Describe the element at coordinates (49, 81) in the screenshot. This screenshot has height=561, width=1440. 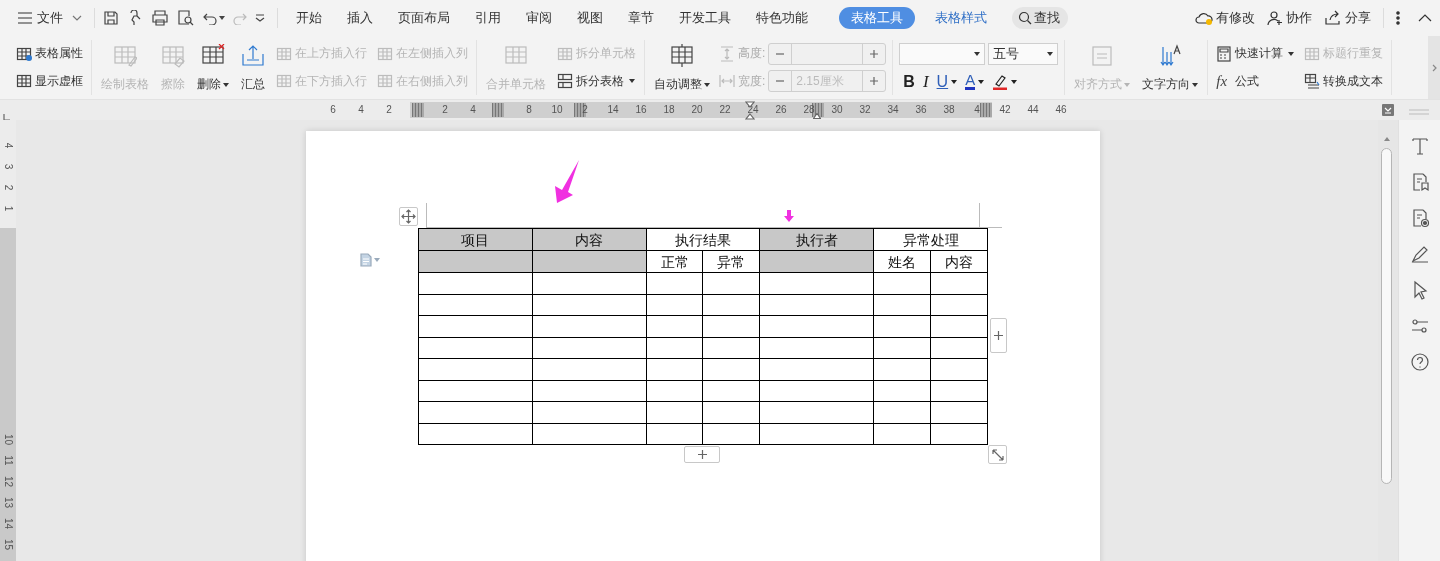
I see `ribbon-button: 显示虚框` at that location.